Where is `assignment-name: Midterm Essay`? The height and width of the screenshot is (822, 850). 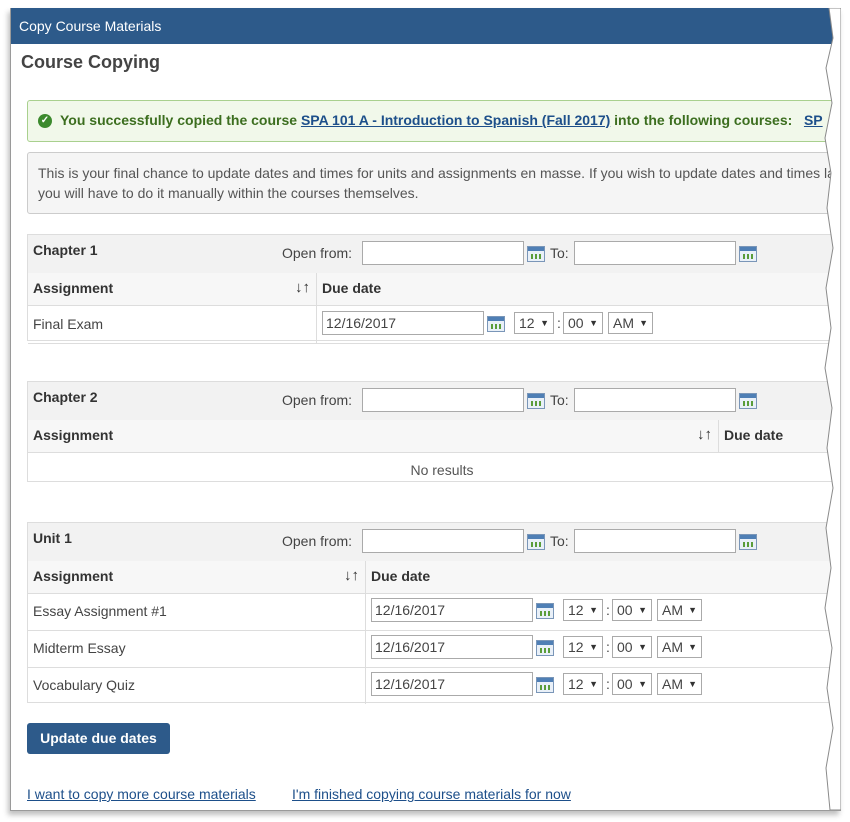
assignment-name: Midterm Essay is located at coordinates (79, 648).